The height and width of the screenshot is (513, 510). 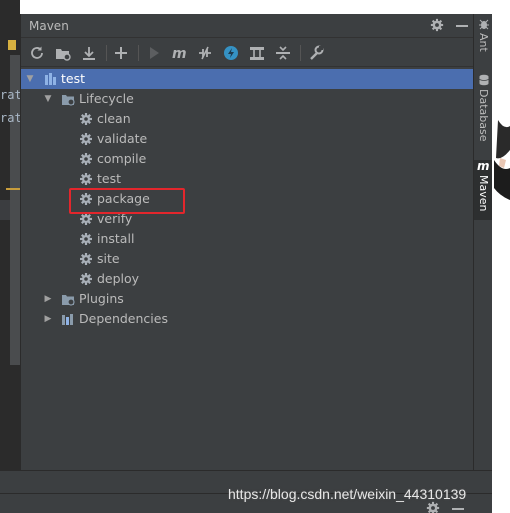 What do you see at coordinates (247, 119) in the screenshot?
I see `tree-row-goal: clean` at bounding box center [247, 119].